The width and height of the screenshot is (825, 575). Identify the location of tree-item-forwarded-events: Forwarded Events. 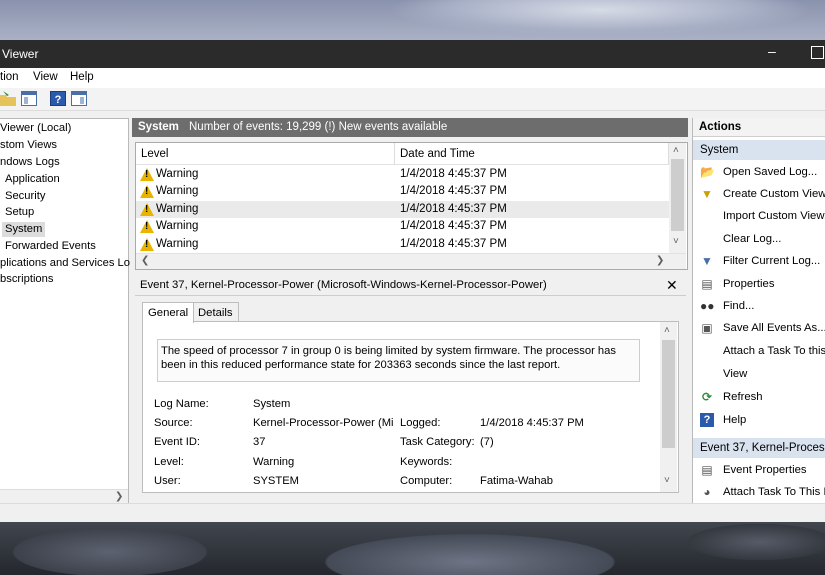
(50, 246).